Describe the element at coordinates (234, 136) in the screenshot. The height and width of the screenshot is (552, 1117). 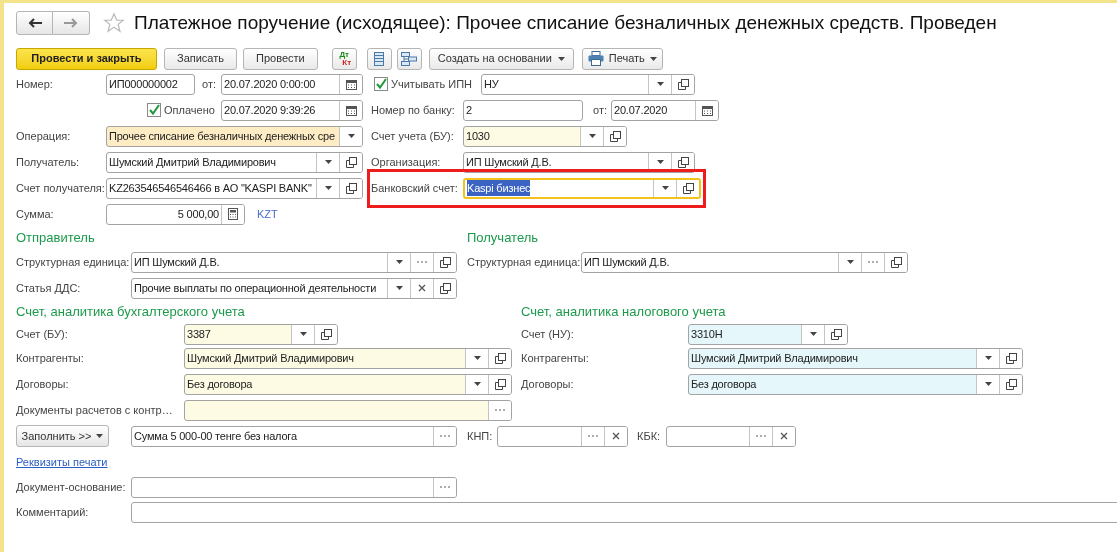
I see `operation-field: Прочее списание безналичных денежных сре` at that location.